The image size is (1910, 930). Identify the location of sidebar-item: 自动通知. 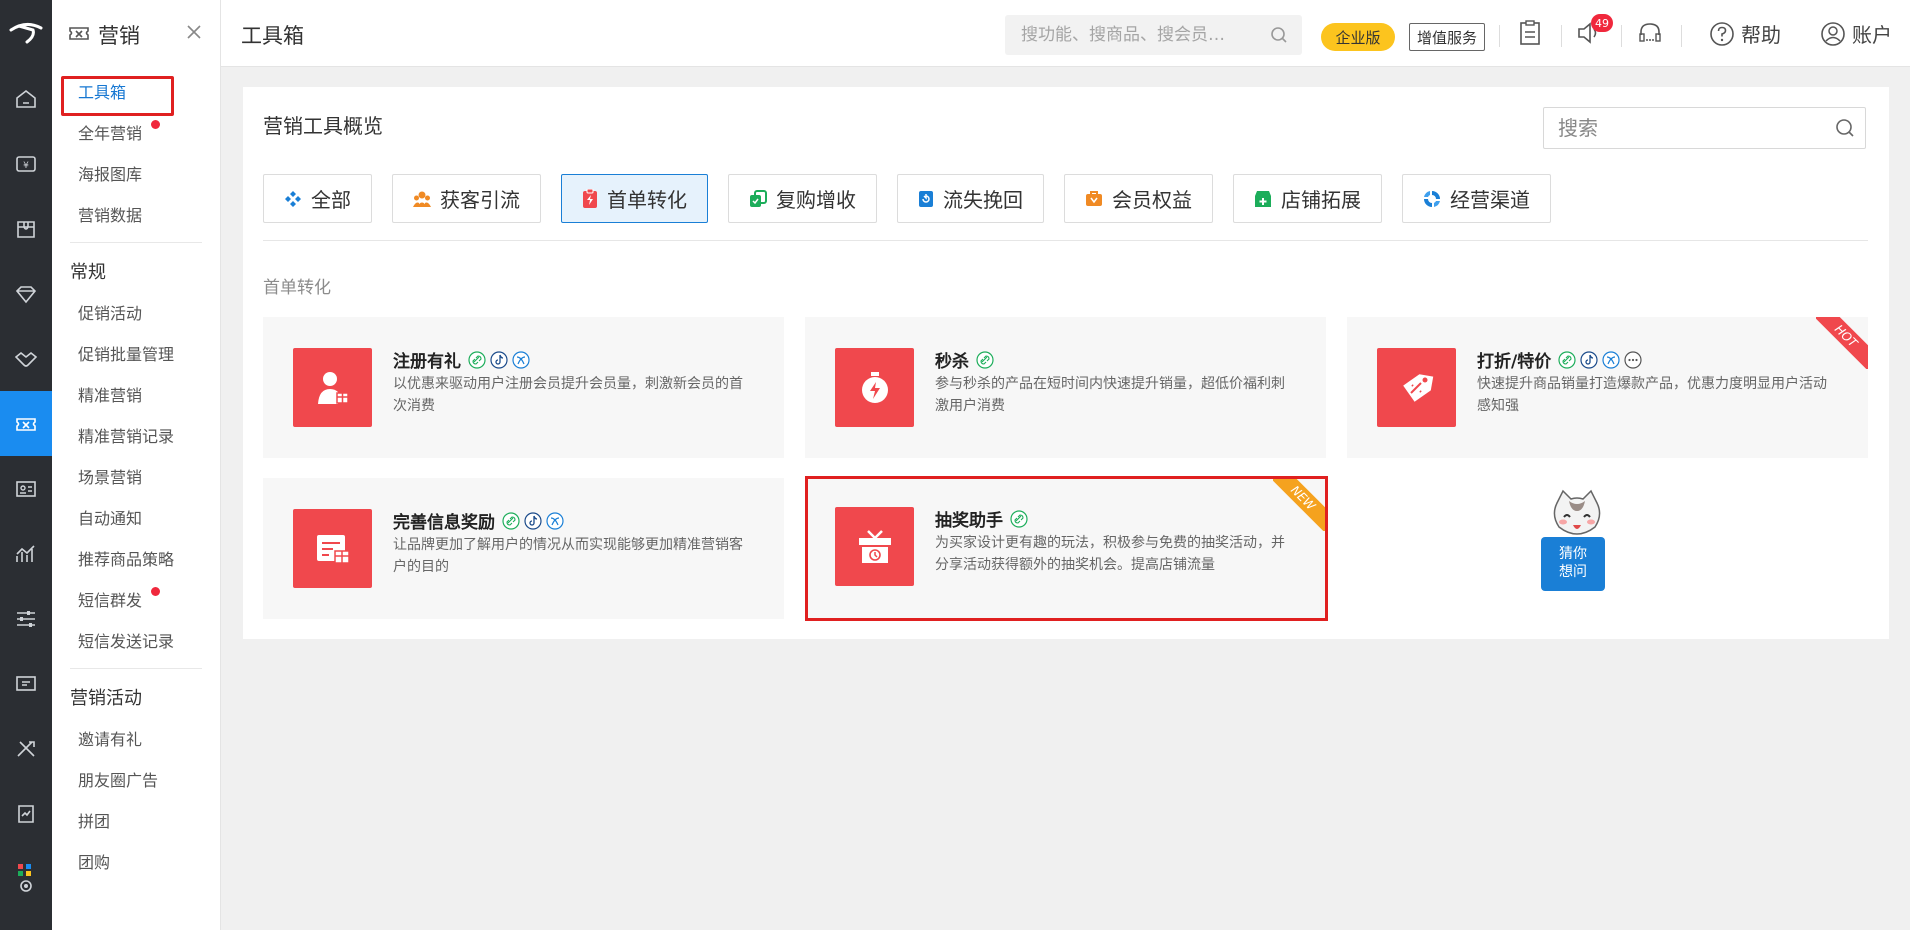
(136, 516).